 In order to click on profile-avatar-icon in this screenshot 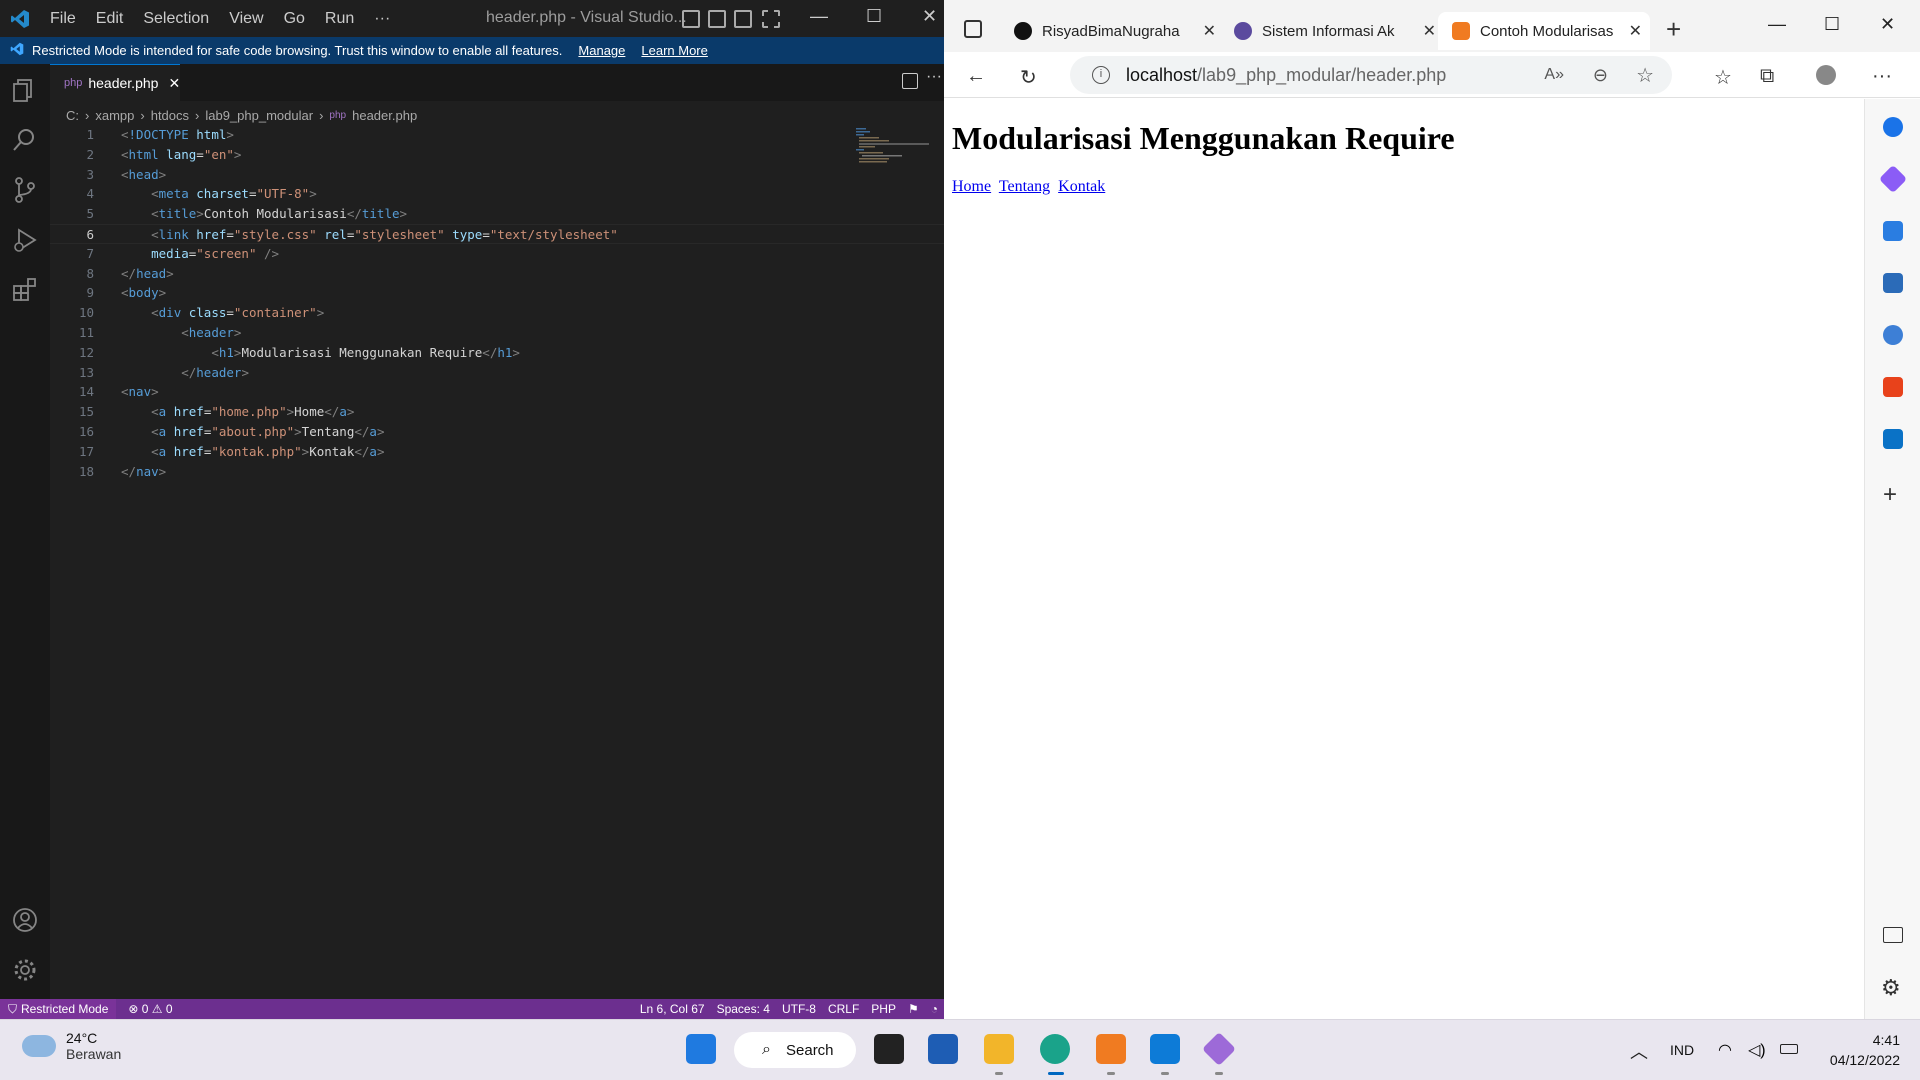, I will do `click(1826, 75)`.